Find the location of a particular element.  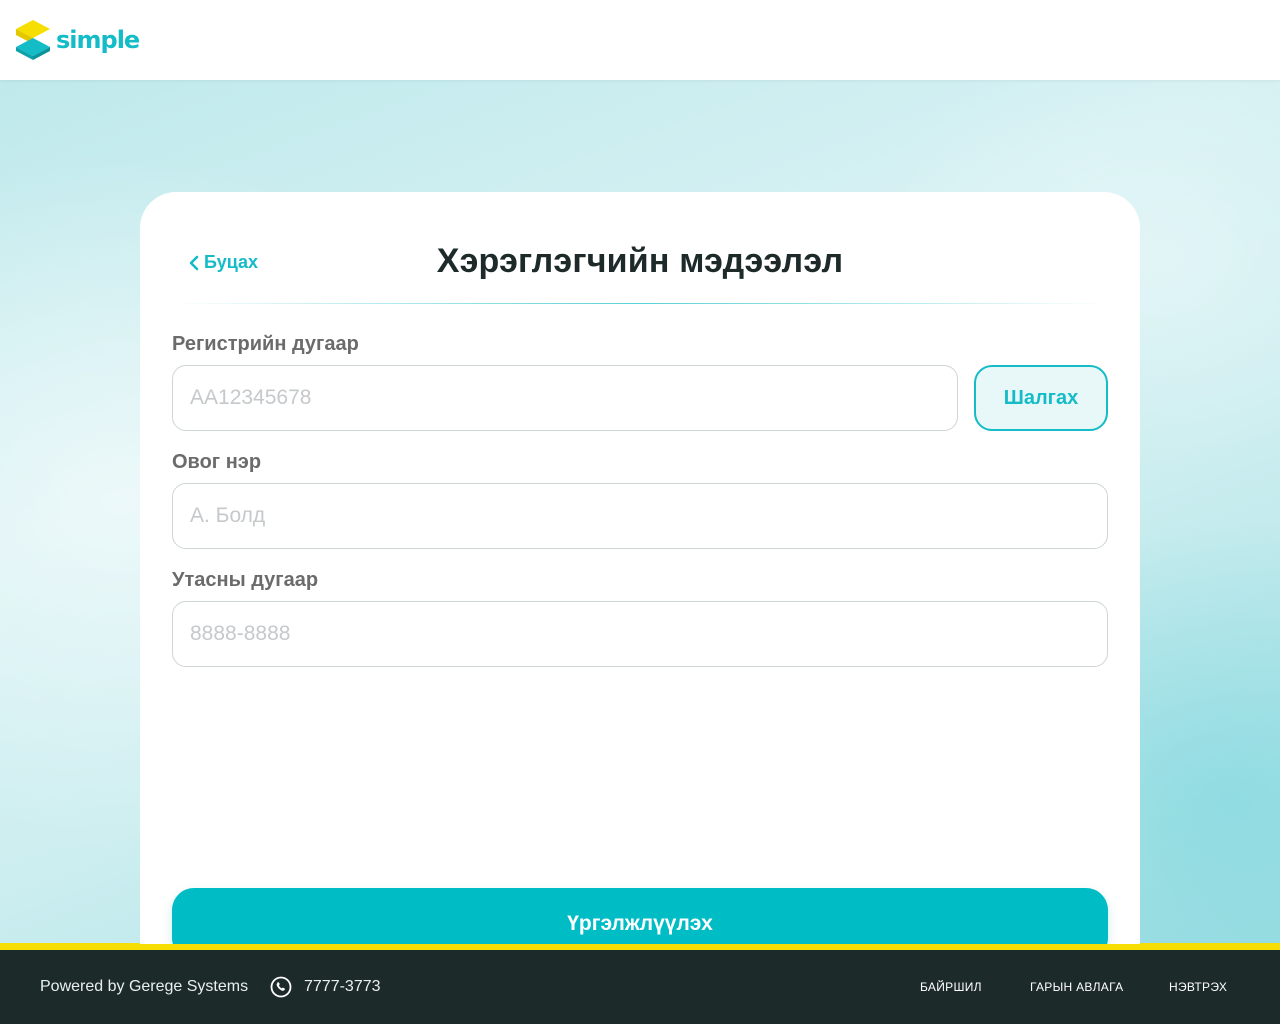

phone-number: 7777-3773 is located at coordinates (342, 986).